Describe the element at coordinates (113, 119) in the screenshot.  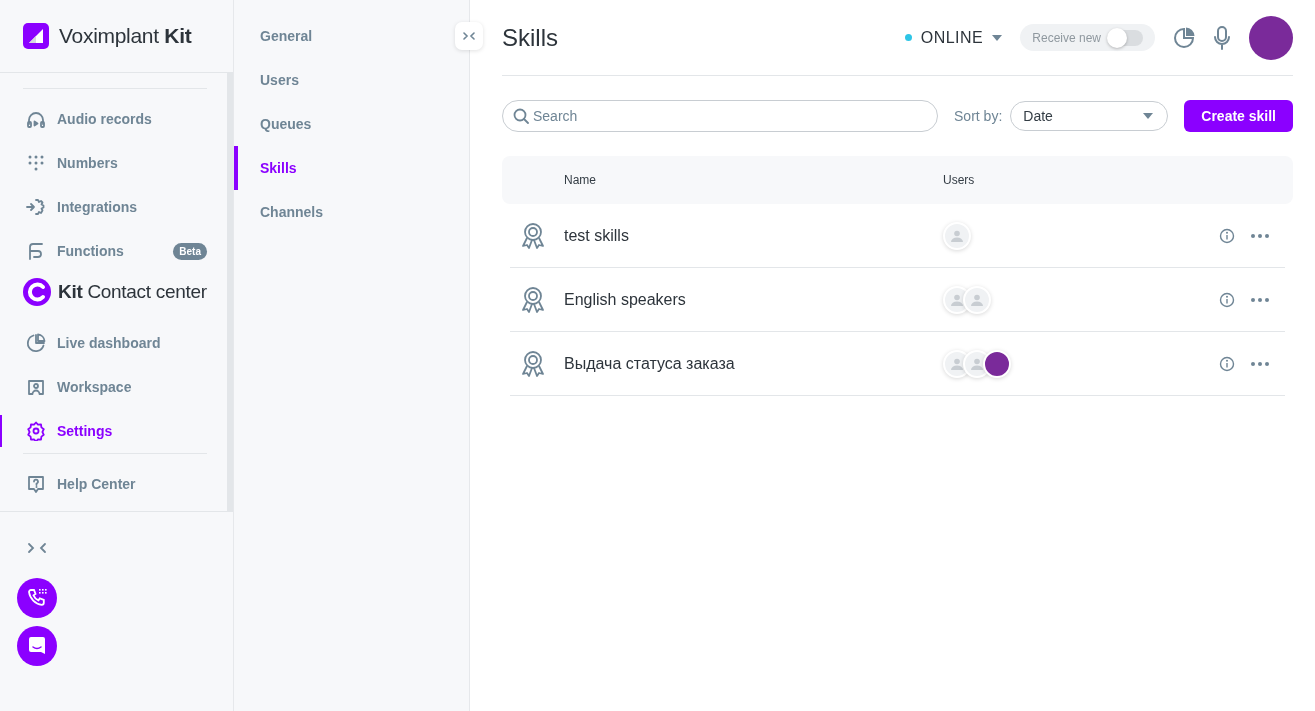
I see `nav-item: Audio records` at that location.